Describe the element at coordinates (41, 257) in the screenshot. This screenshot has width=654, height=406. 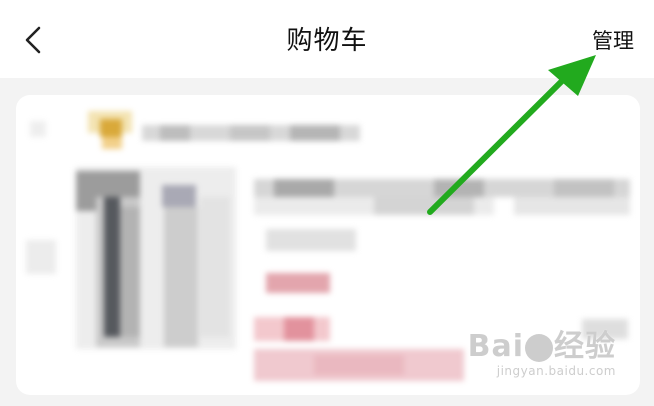
I see `select-checkbox` at that location.